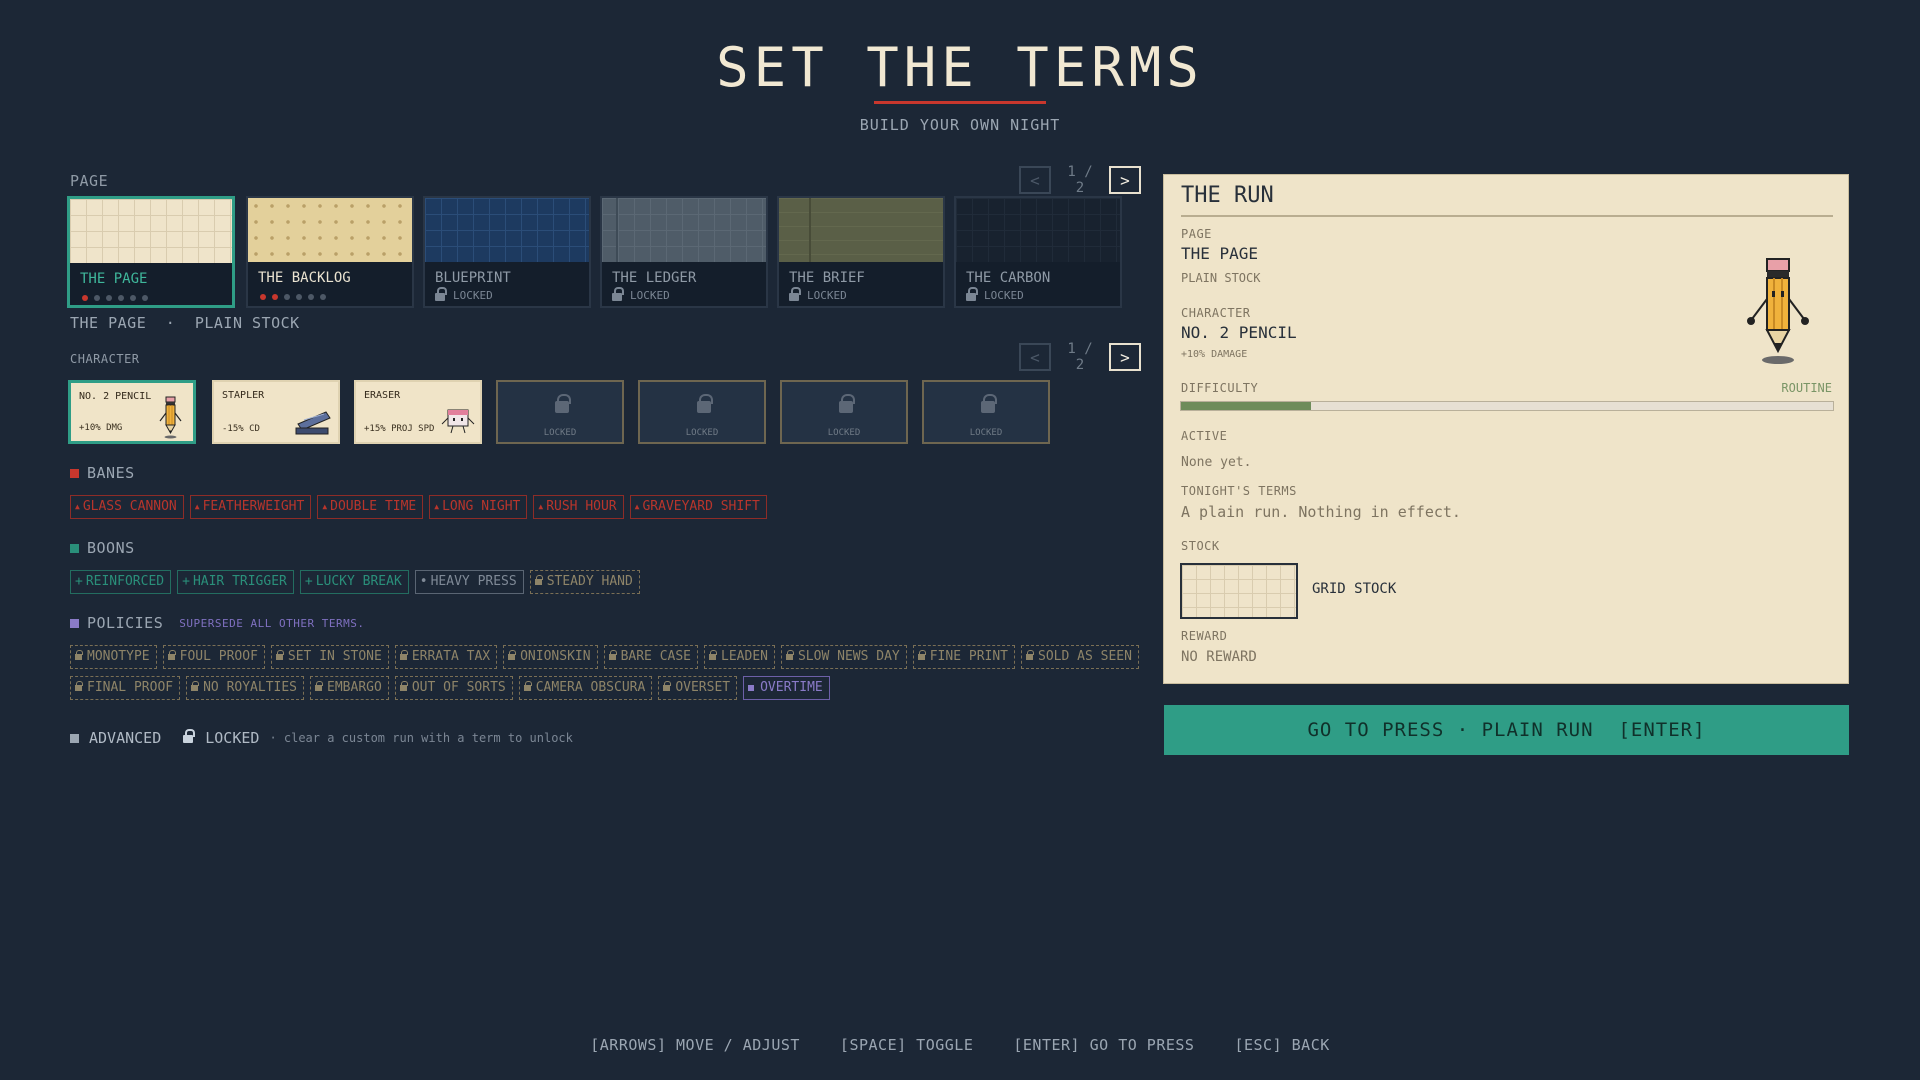  I want to click on policy-toggle: FINAL PROOF, so click(125, 688).